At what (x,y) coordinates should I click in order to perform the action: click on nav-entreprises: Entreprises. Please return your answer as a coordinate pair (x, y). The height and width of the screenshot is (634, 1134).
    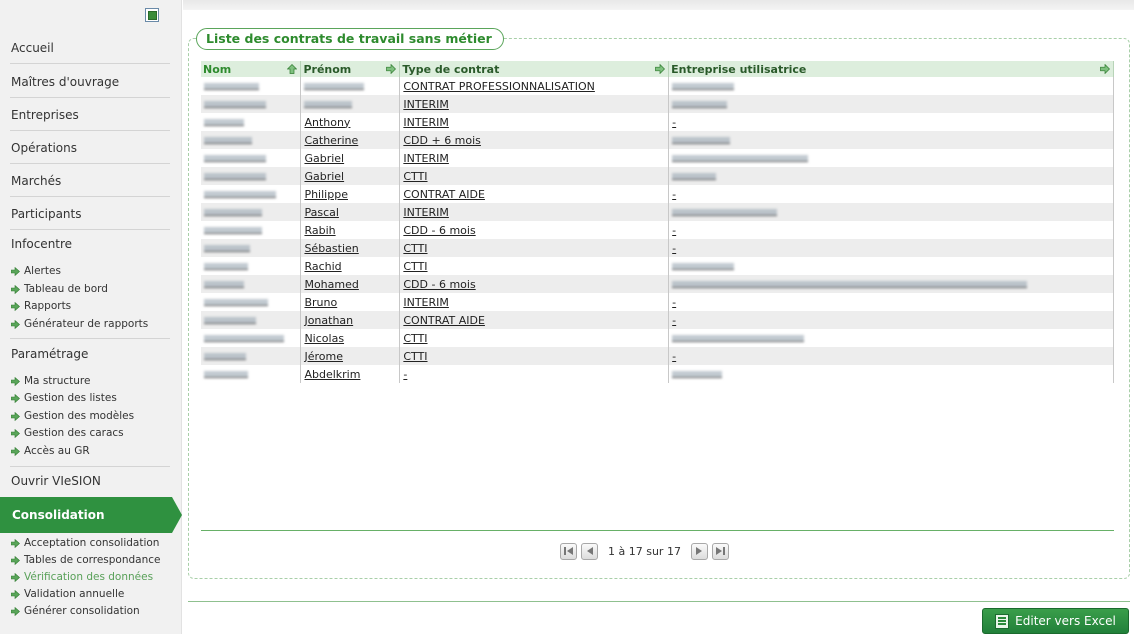
    Looking at the image, I should click on (91, 115).